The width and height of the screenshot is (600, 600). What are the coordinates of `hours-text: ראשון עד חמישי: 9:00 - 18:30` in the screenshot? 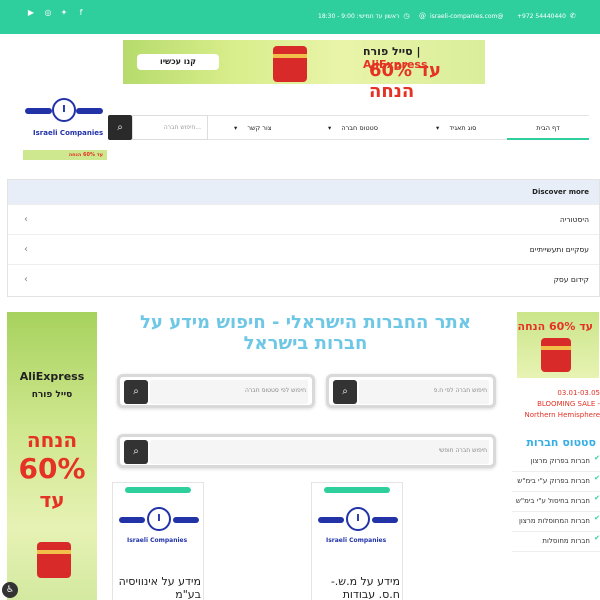 It's located at (359, 16).